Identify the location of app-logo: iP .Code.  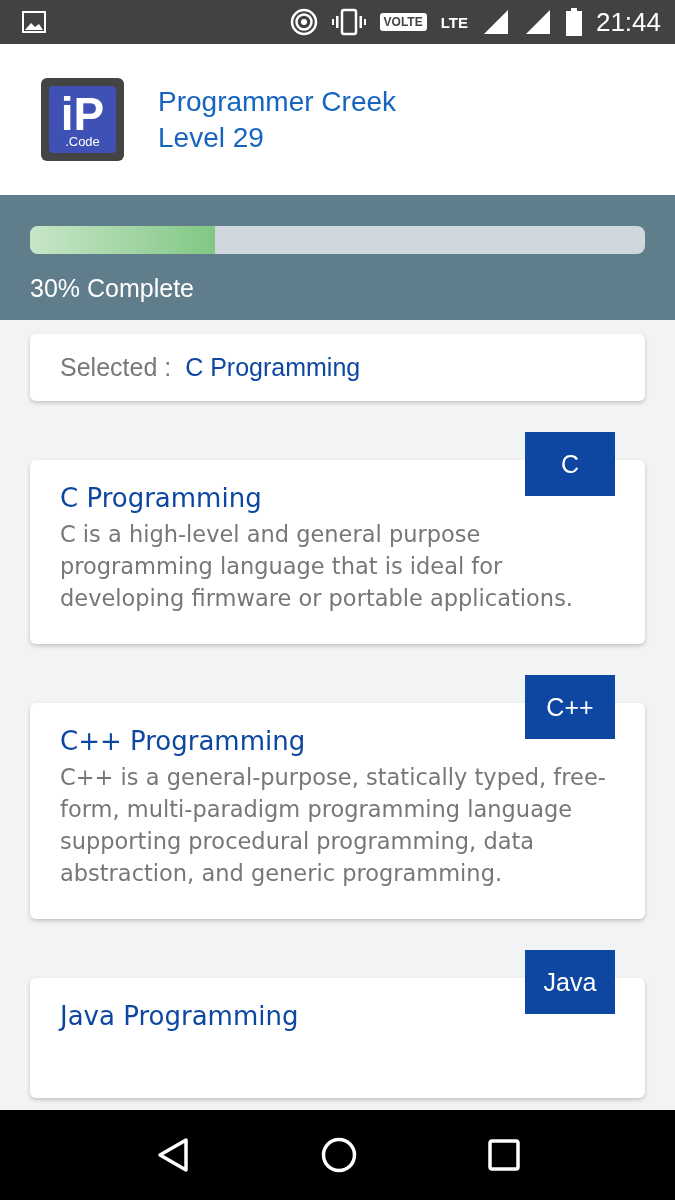
(82, 119).